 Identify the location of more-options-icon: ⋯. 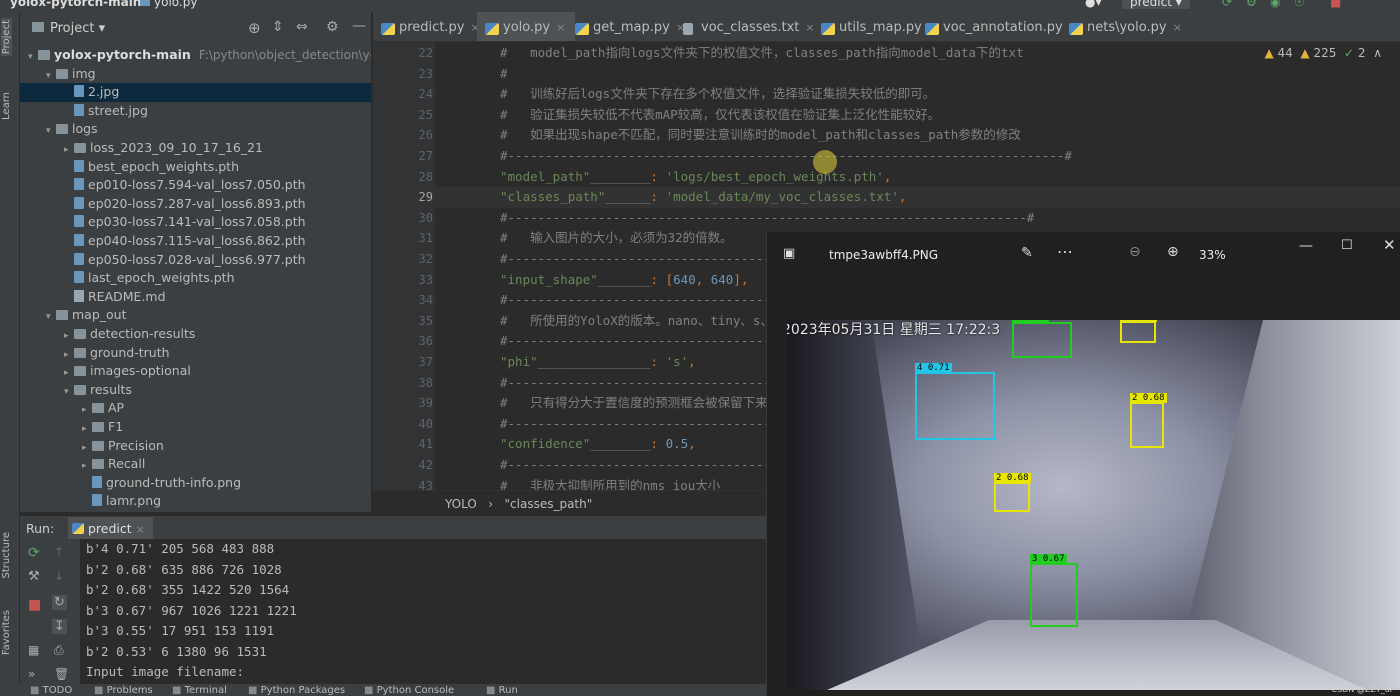
(1065, 251).